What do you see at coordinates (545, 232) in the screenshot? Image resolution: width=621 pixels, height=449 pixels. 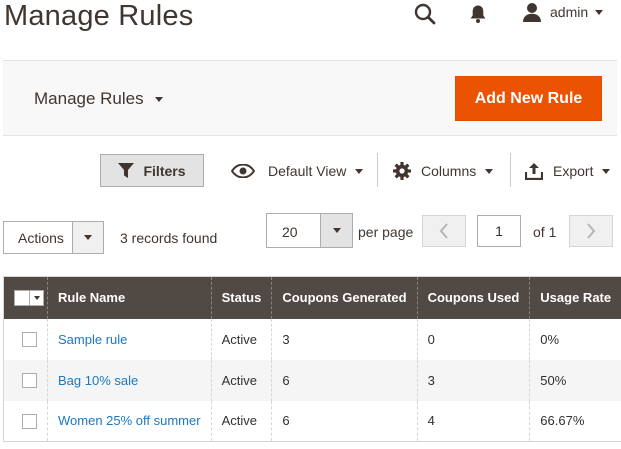 I see `total-pages: of 1` at bounding box center [545, 232].